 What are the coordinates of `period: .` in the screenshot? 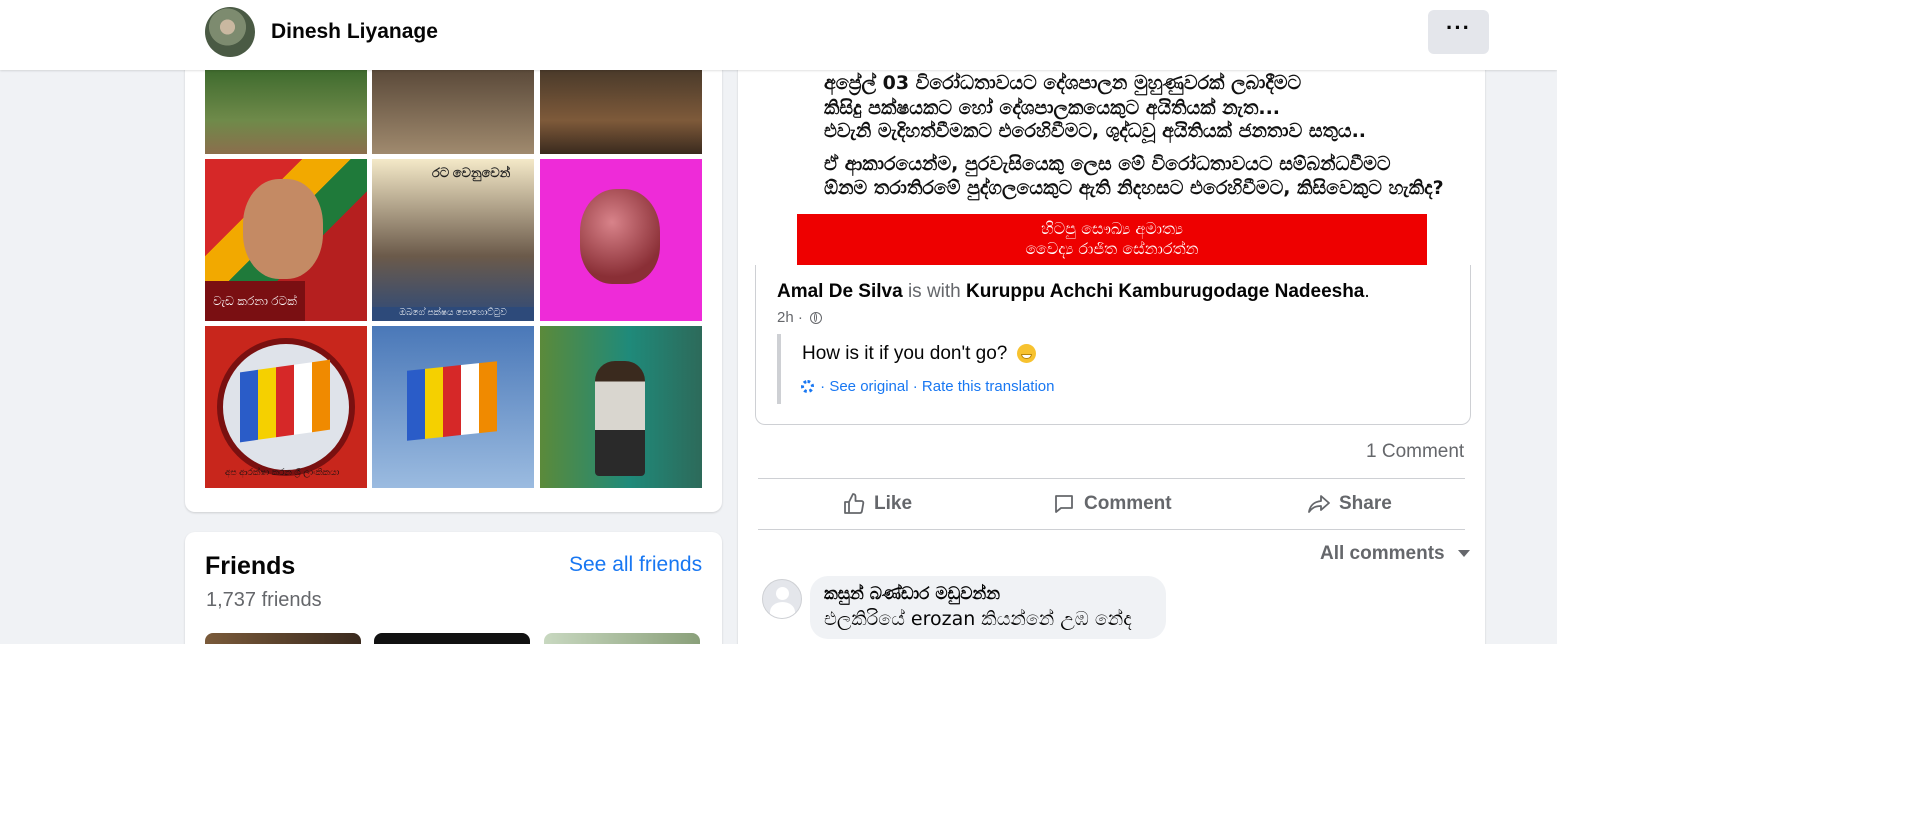 It's located at (1367, 291).